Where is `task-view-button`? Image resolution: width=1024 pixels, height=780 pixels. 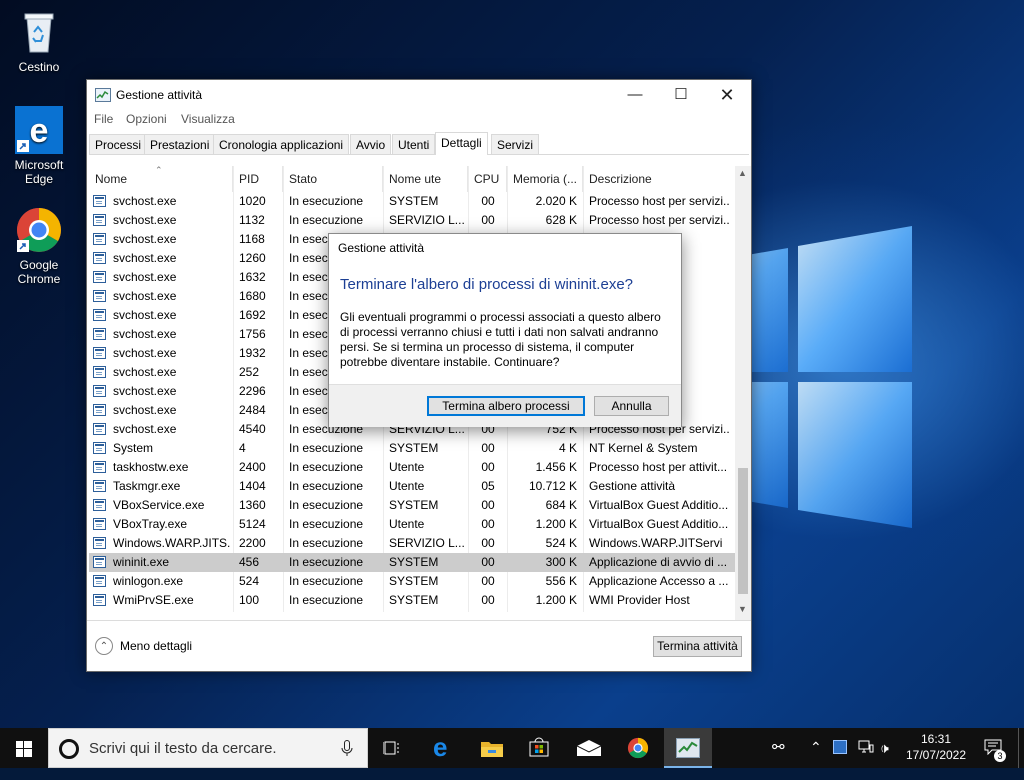
task-view-button is located at coordinates (392, 748).